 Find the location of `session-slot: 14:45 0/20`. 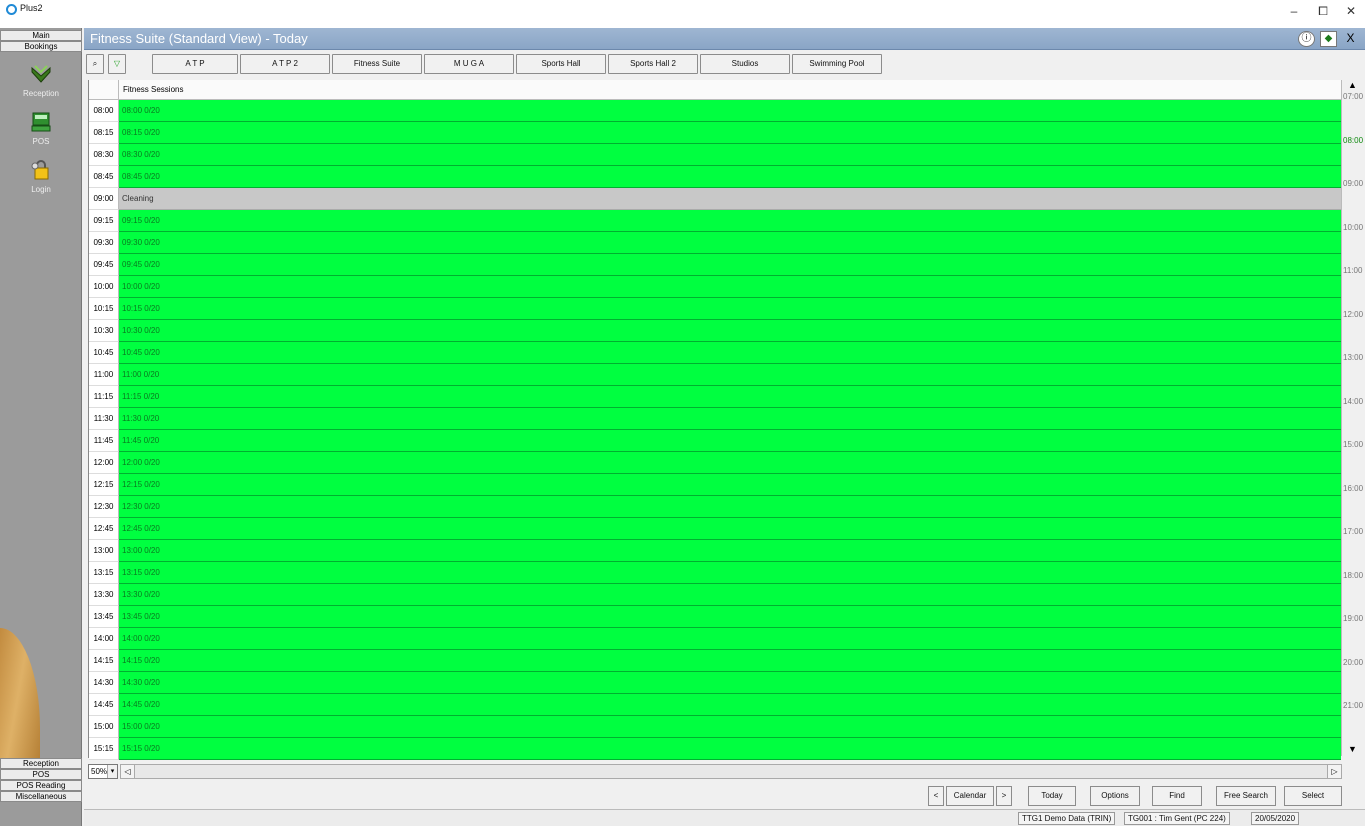

session-slot: 14:45 0/20 is located at coordinates (730, 705).